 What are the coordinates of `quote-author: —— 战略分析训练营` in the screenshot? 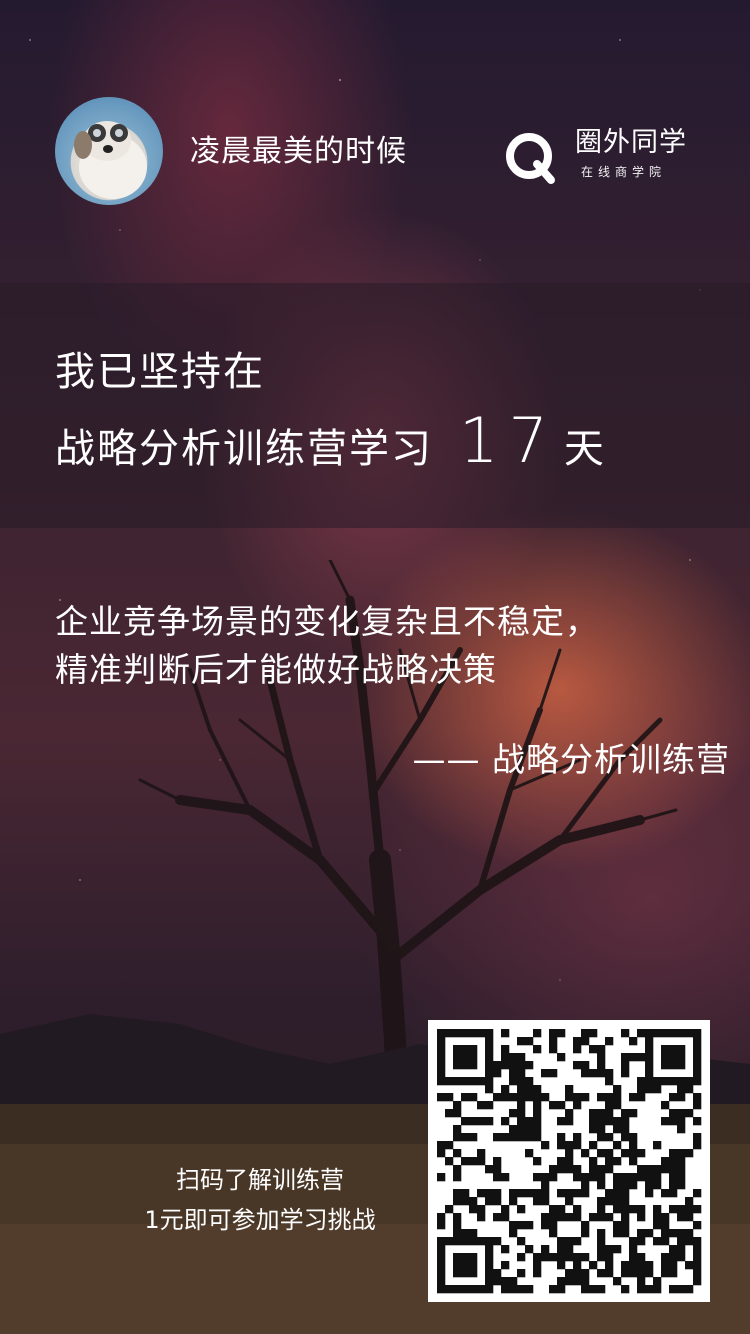 It's located at (571, 759).